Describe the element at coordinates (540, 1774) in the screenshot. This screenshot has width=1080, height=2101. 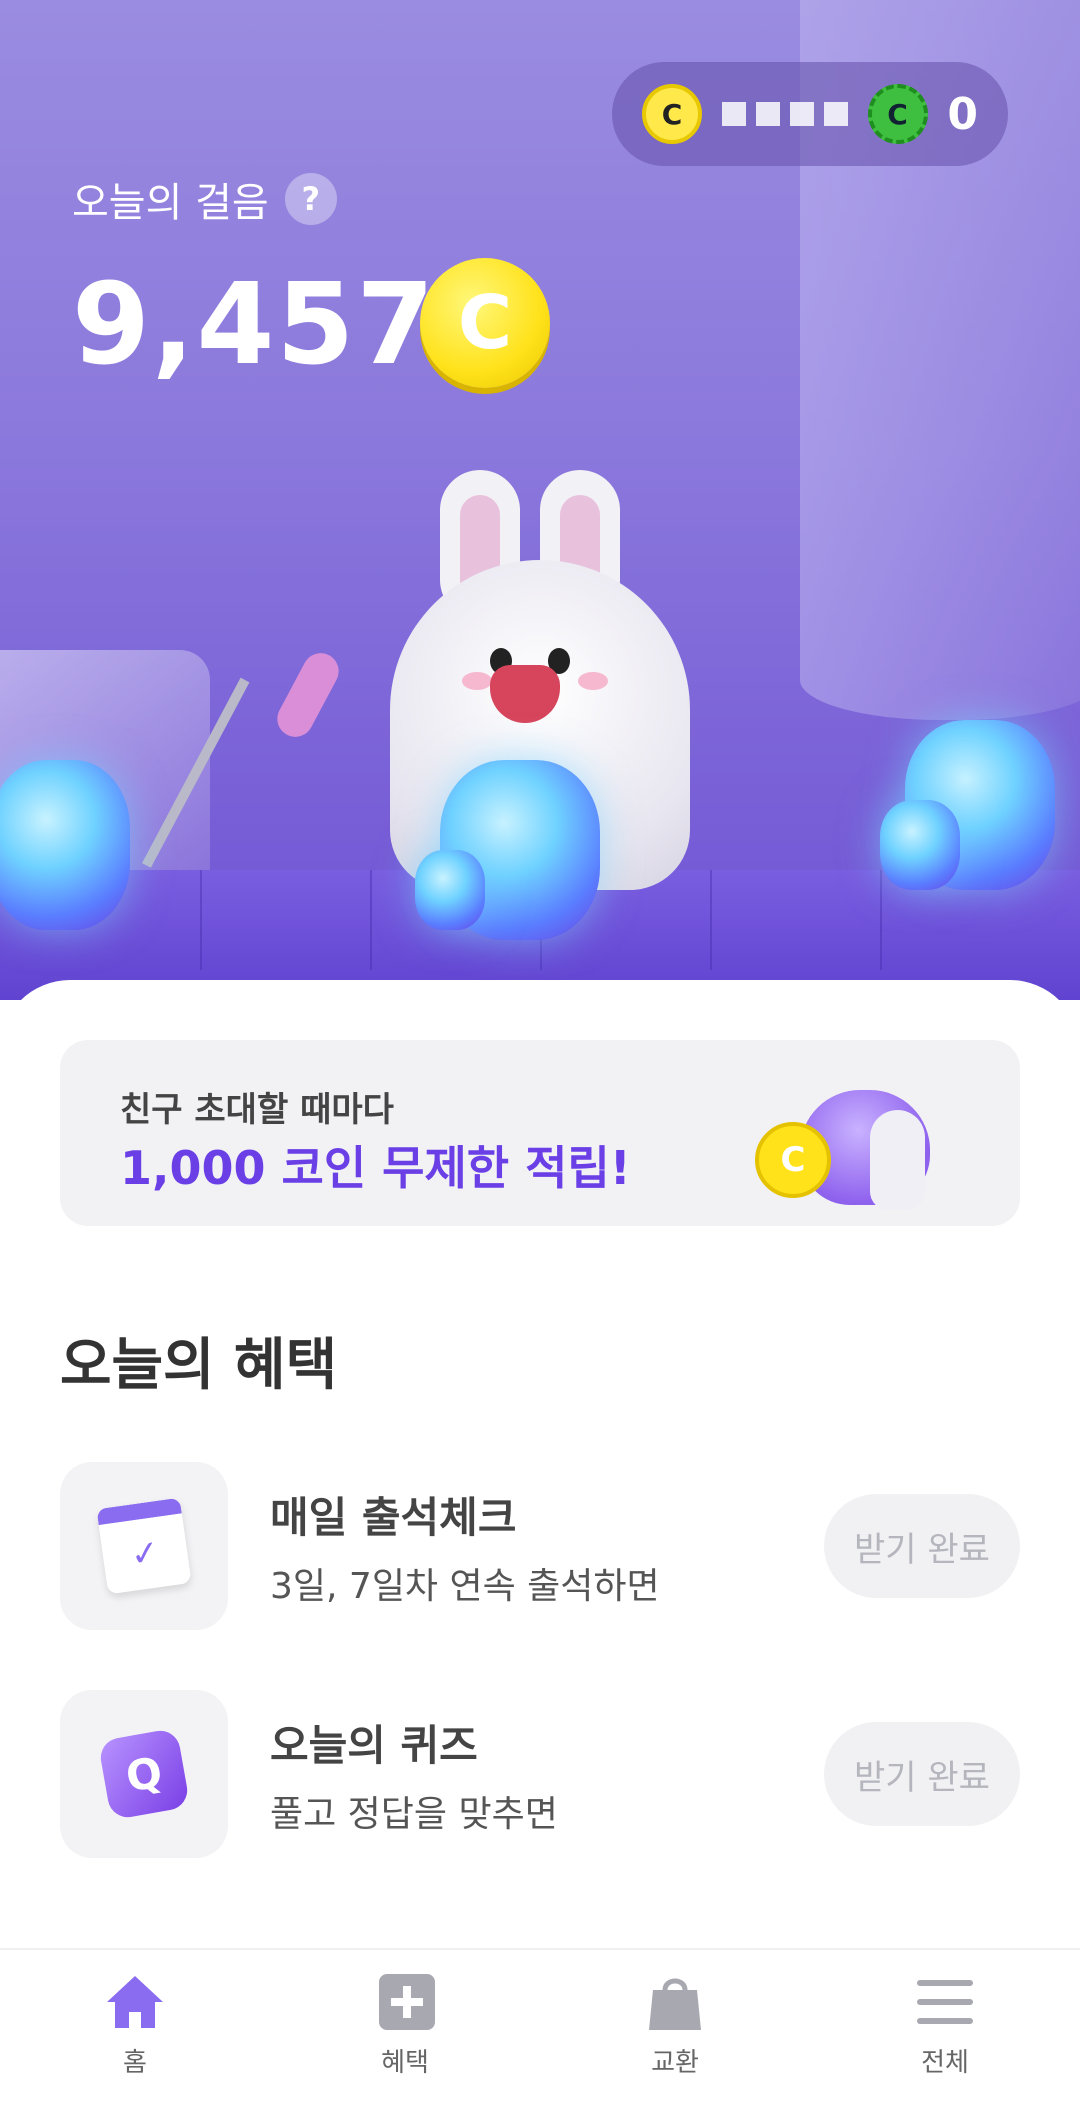
I see `benefit-item-quiz: Q 오늘의 퀴즈 풀고 정답을 맞추면 받기 완료` at that location.